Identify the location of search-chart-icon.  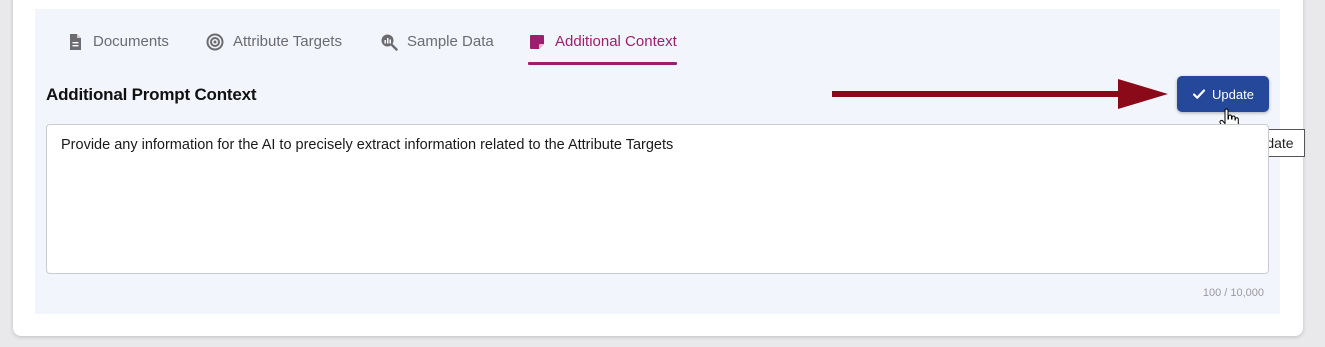
(389, 42).